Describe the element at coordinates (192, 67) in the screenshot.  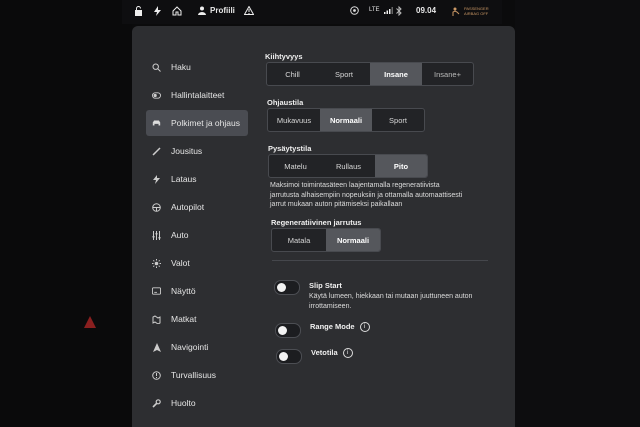
I see `sidebar-item-search: Haku` at that location.